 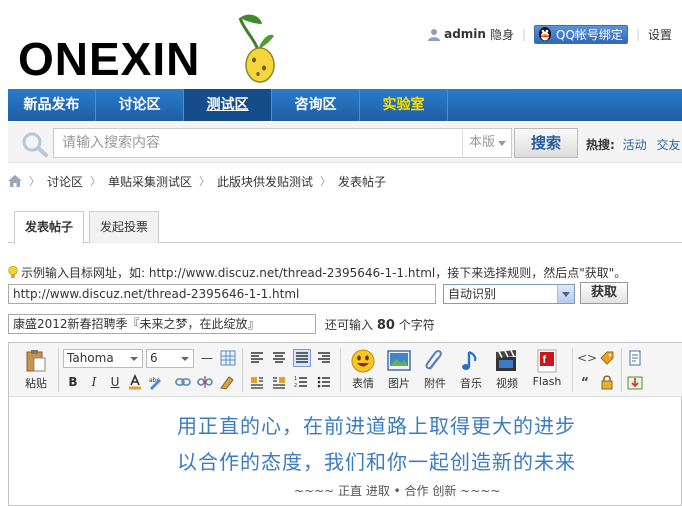 What do you see at coordinates (635, 382) in the screenshot?
I see `download-icon` at bounding box center [635, 382].